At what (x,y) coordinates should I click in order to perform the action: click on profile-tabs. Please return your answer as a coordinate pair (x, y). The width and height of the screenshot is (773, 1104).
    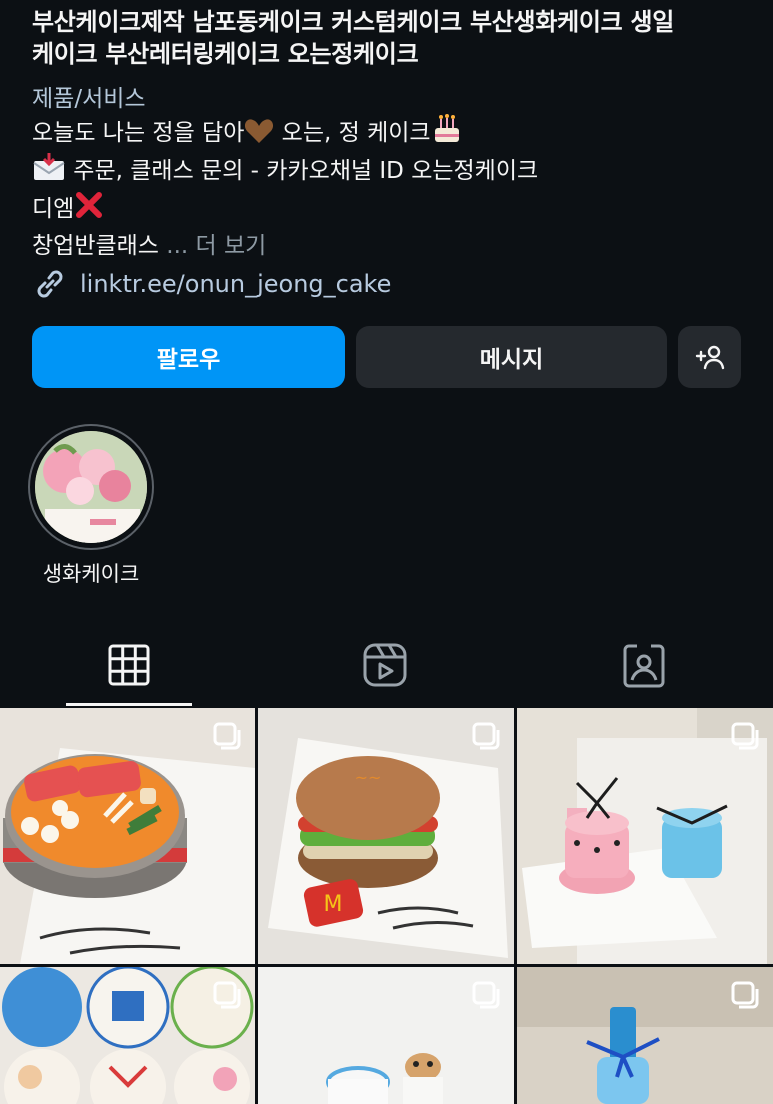
    Looking at the image, I should click on (386, 664).